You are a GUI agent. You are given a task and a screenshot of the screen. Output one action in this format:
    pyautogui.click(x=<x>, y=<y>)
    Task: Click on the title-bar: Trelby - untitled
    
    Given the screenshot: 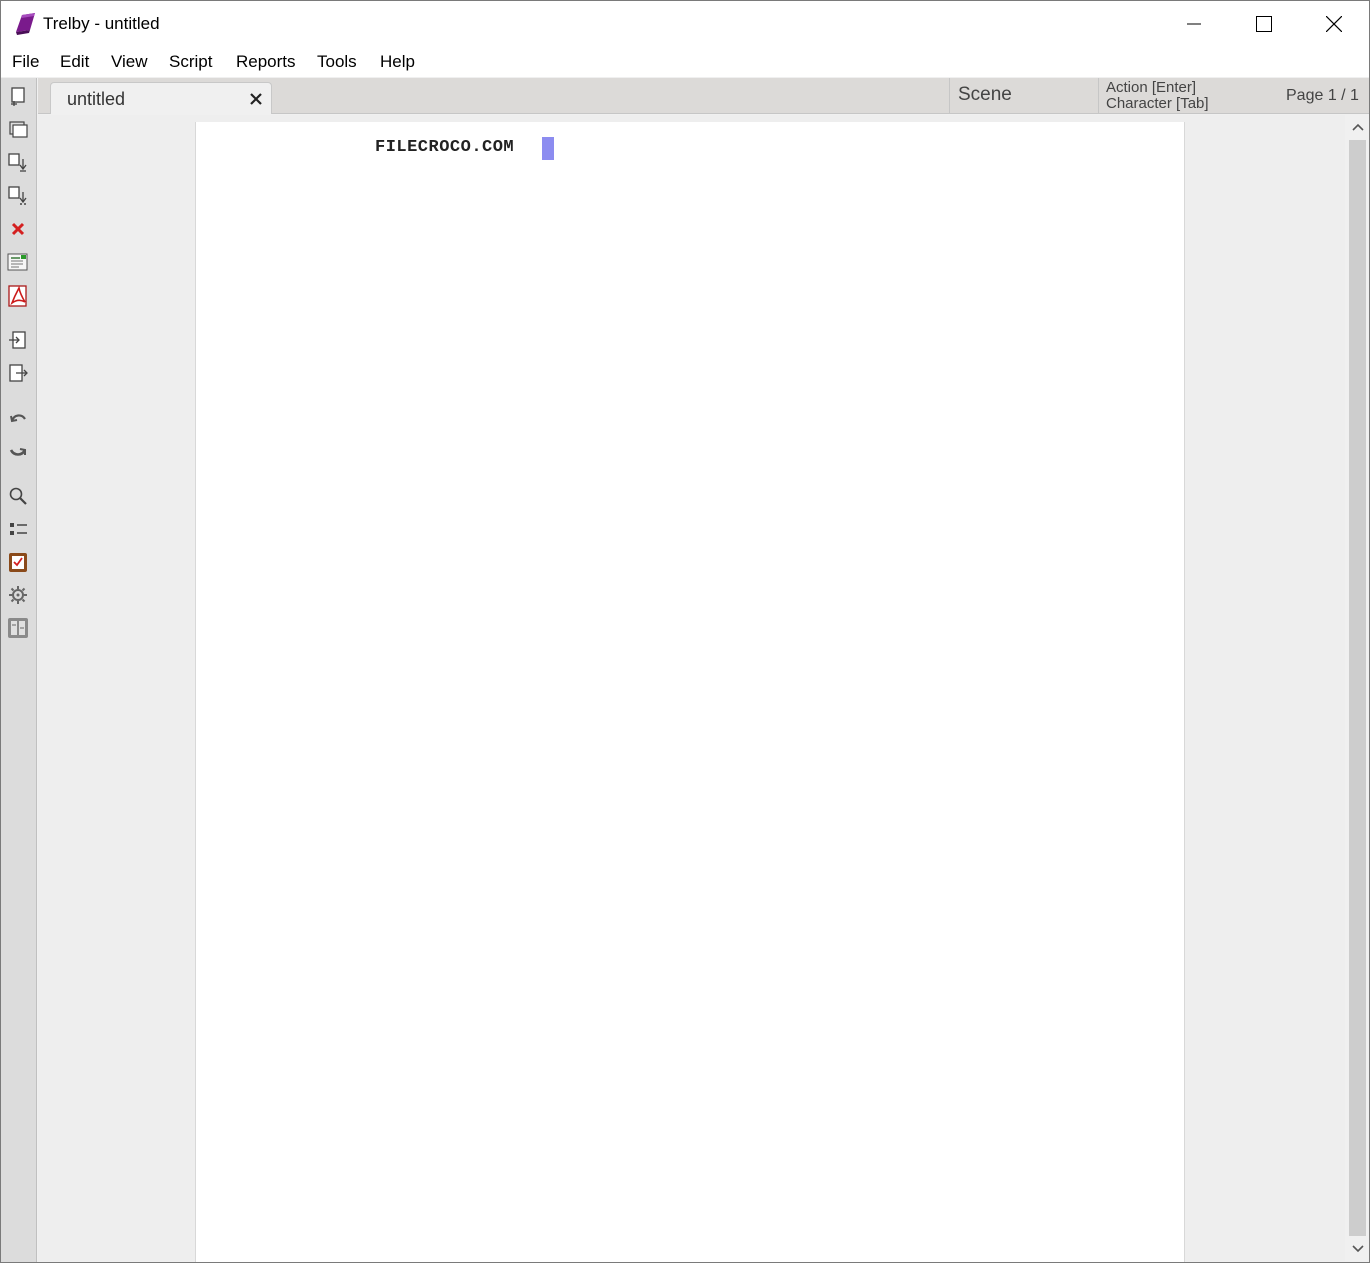 What is the action you would take?
    pyautogui.click(x=685, y=24)
    